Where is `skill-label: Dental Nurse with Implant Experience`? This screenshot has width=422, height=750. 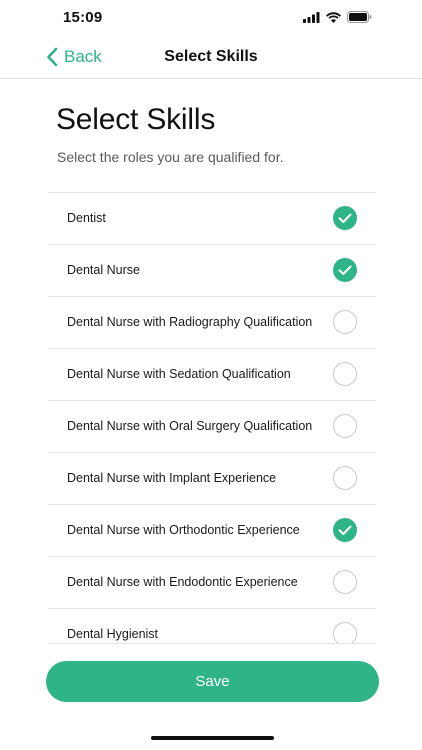 skill-label: Dental Nurse with Implant Experience is located at coordinates (172, 478).